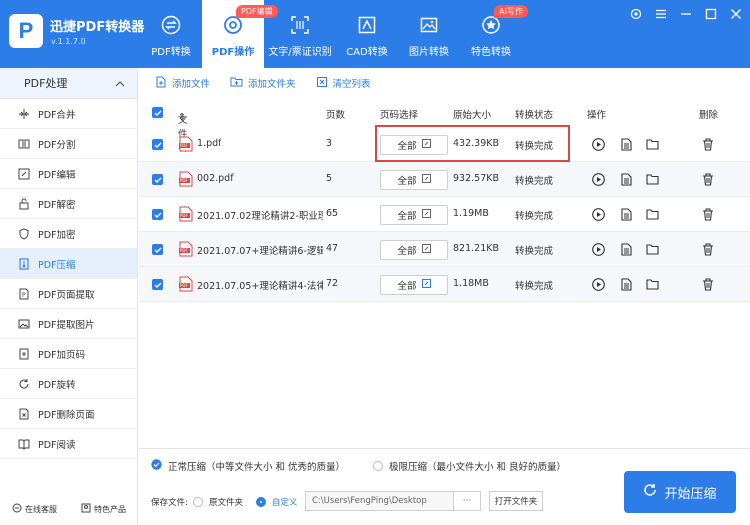 The height and width of the screenshot is (525, 750). What do you see at coordinates (343, 83) in the screenshot?
I see `clear-list-button: 清空列表` at bounding box center [343, 83].